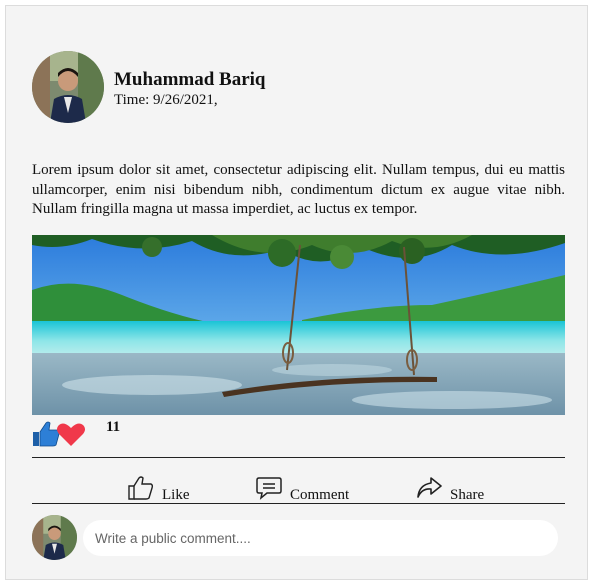 Image resolution: width=593 pixels, height=584 pixels. Describe the element at coordinates (159, 488) in the screenshot. I see `like-button: Like` at that location.